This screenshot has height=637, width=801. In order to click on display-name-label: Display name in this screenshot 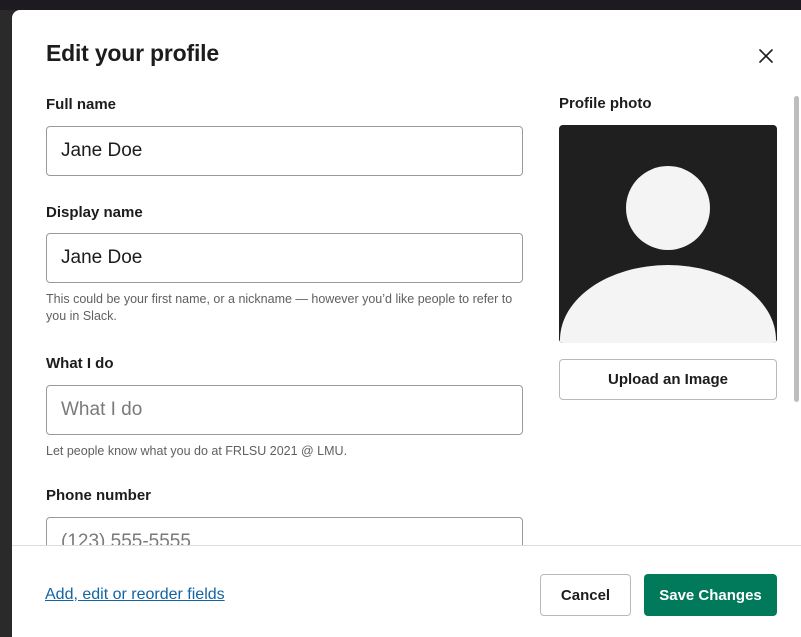, I will do `click(94, 212)`.